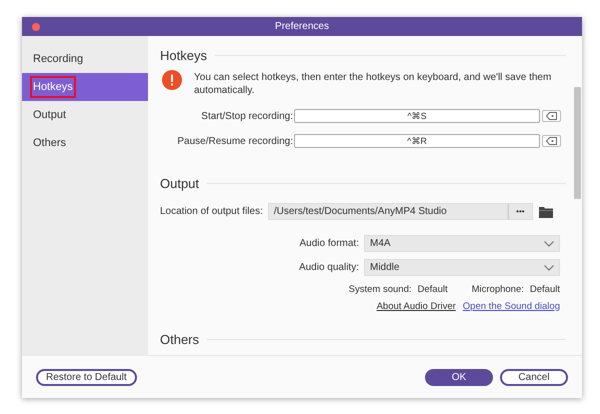 This screenshot has width=600, height=414. I want to click on link: Open the Sound dialog, so click(511, 306).